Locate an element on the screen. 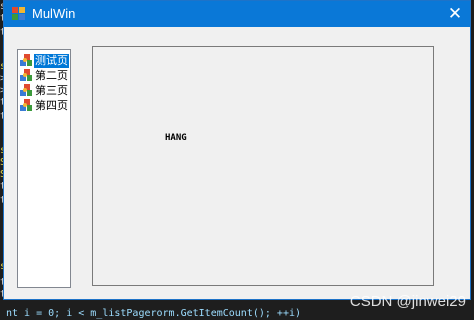  watermark: CSDN @jinwei29 is located at coordinates (407, 301).